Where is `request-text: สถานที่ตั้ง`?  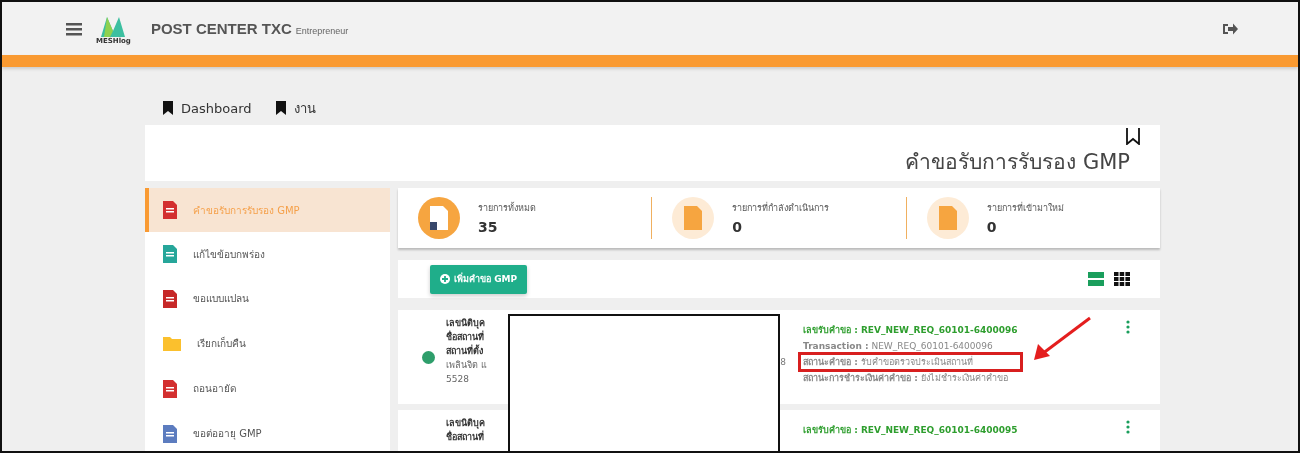 request-text: สถานที่ตั้ง is located at coordinates (464, 351).